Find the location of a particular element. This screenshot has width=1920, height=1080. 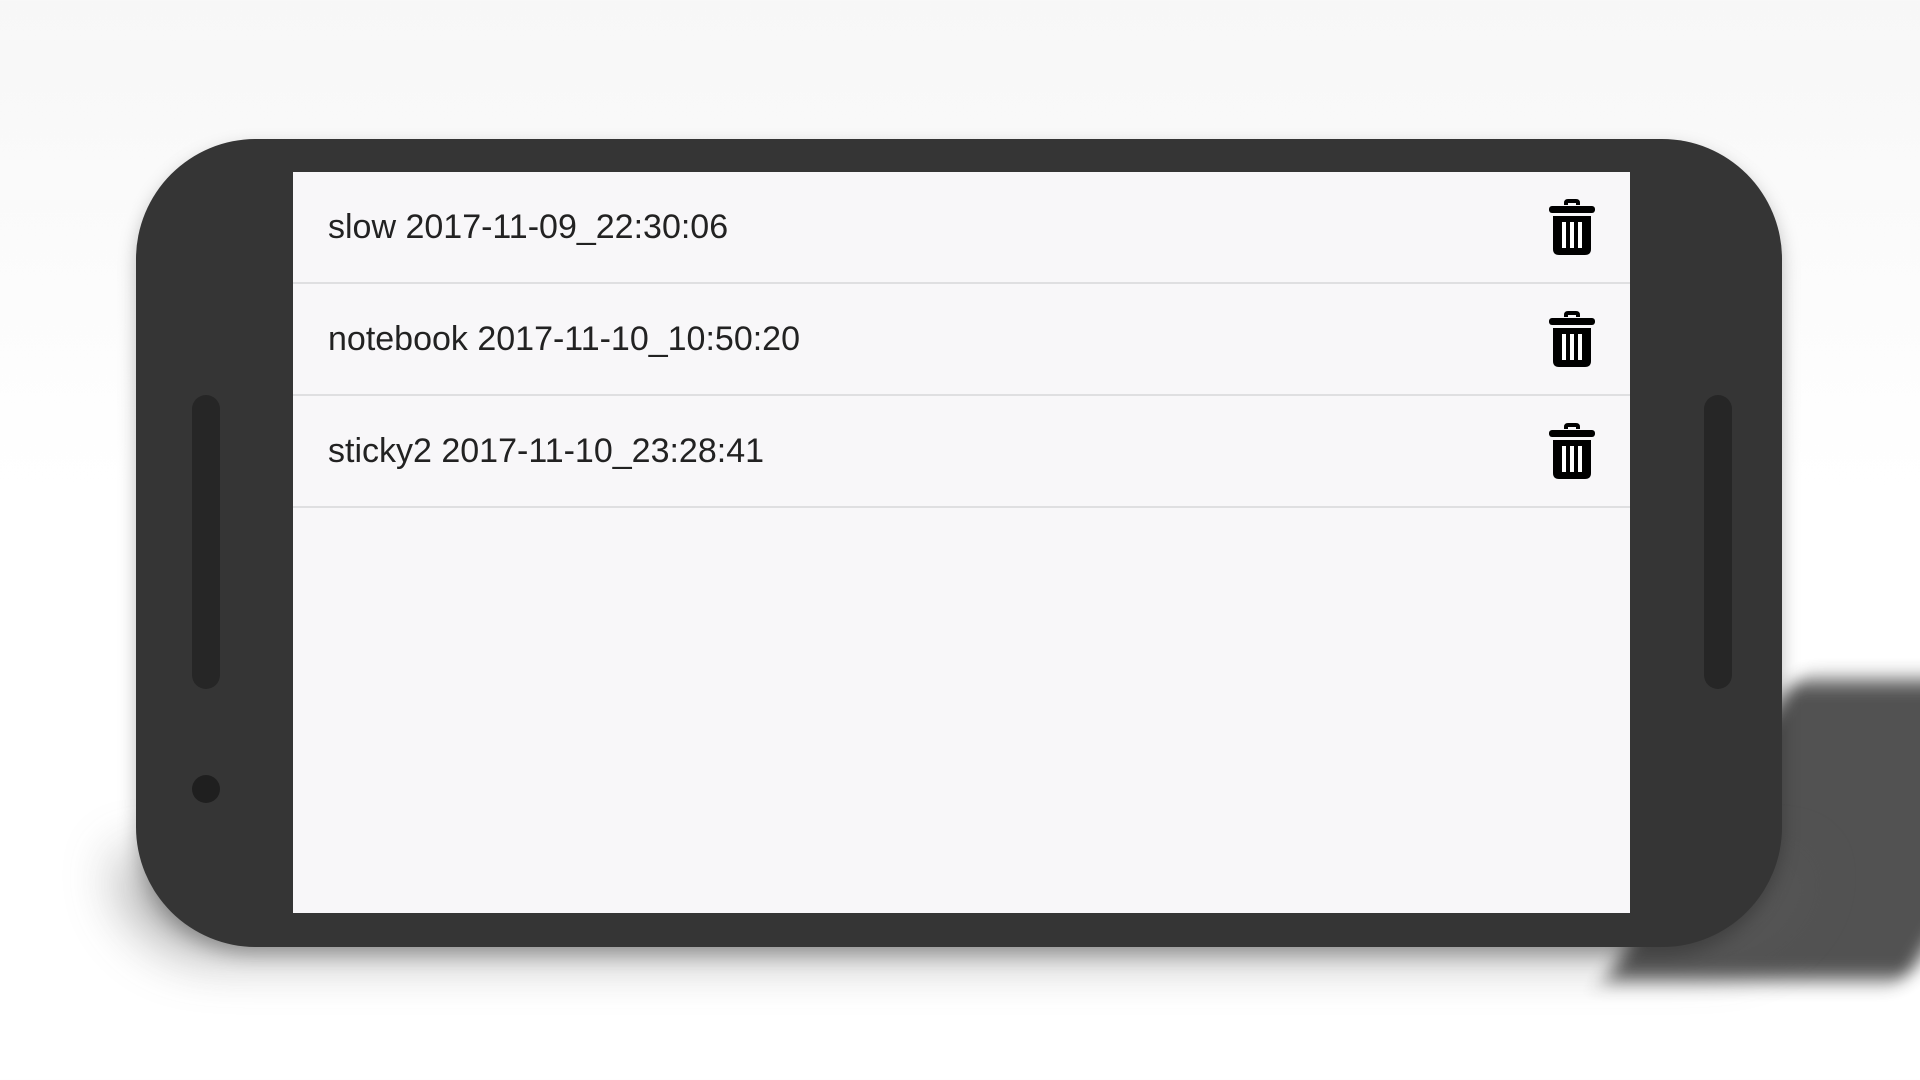

front-camera is located at coordinates (206, 789).